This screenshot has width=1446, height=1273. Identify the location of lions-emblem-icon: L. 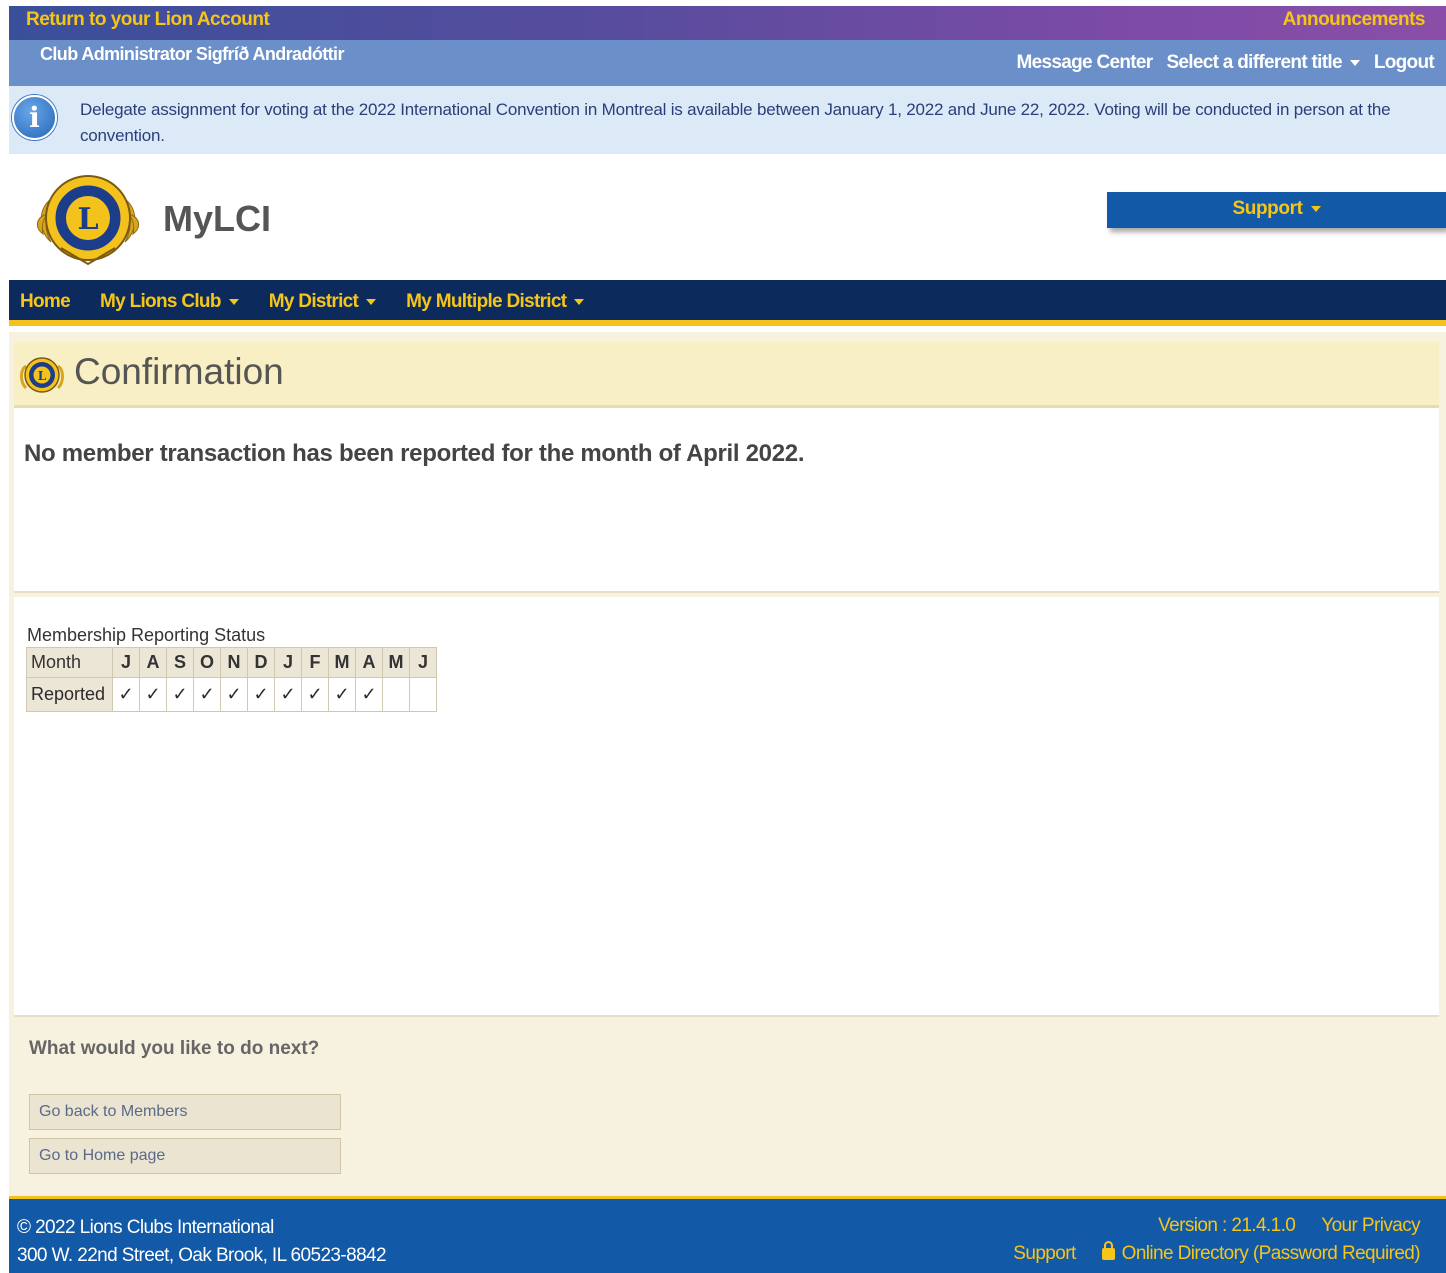
(42, 375).